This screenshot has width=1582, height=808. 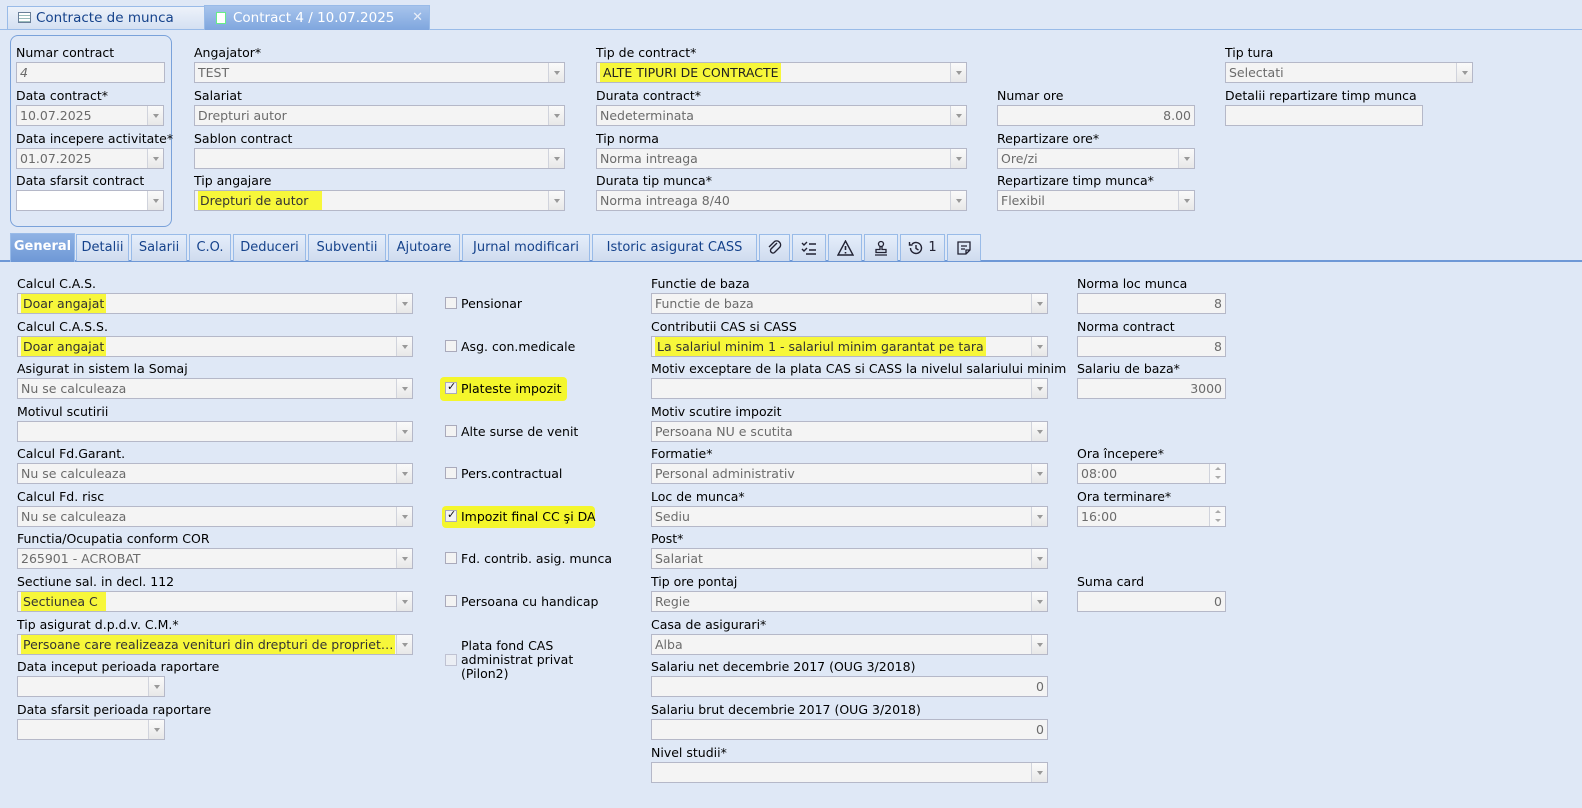 What do you see at coordinates (674, 247) in the screenshot?
I see `tab-istoric-asigurat-cass: Istoric asigurat CASS` at bounding box center [674, 247].